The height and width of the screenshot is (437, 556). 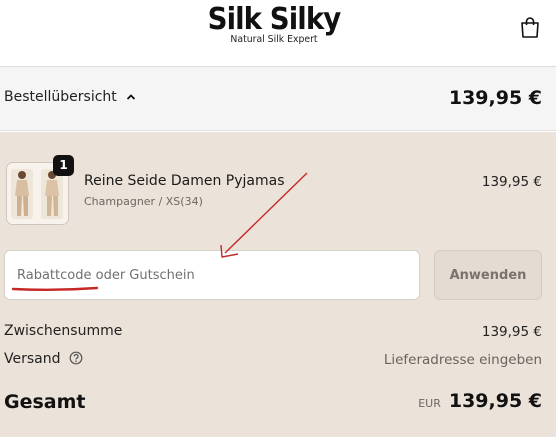 I want to click on order-summary-toggle: Bestellübersicht, so click(x=70, y=97).